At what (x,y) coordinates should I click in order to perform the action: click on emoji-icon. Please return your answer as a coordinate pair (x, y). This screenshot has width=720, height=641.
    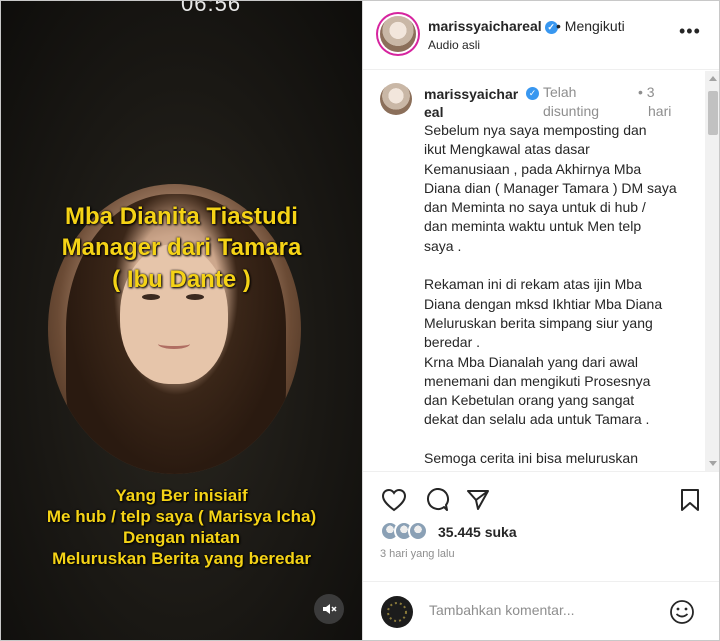
    Looking at the image, I should click on (682, 612).